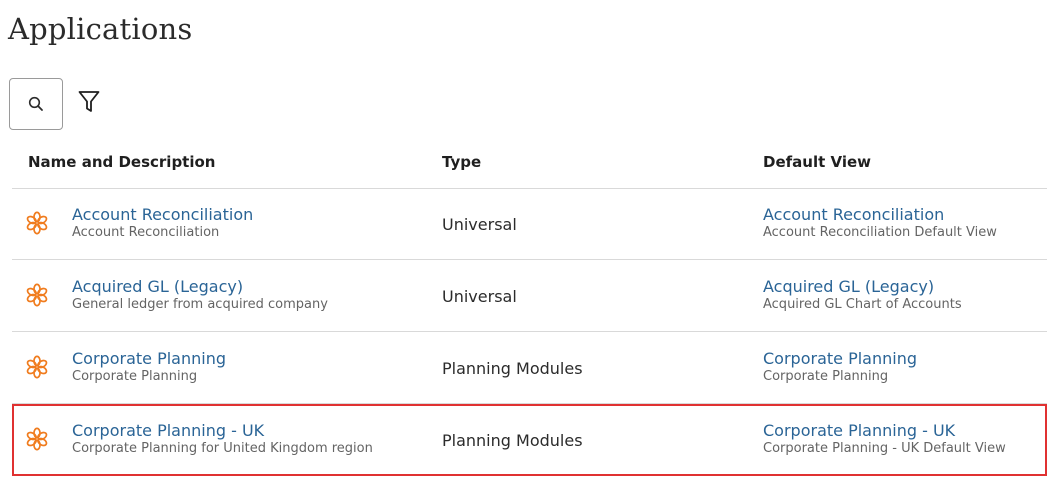 This screenshot has width=1047, height=487. I want to click on default-view-link: Corporate Planning, so click(840, 358).